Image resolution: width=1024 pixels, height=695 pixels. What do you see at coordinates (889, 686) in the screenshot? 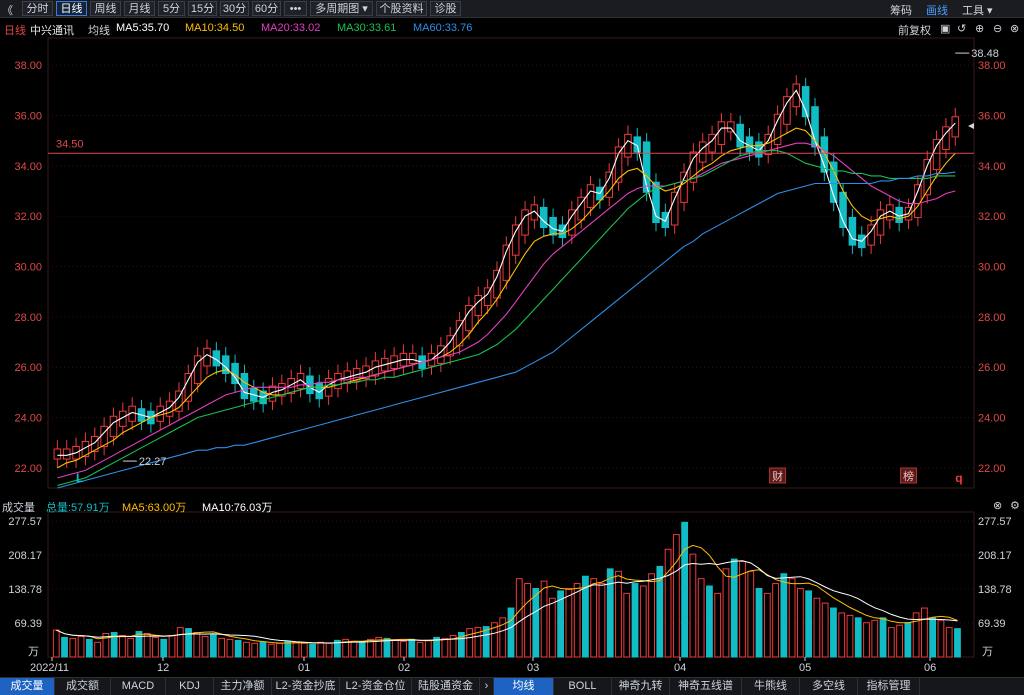
I see `indicator-tab-15: 指标管理` at bounding box center [889, 686].